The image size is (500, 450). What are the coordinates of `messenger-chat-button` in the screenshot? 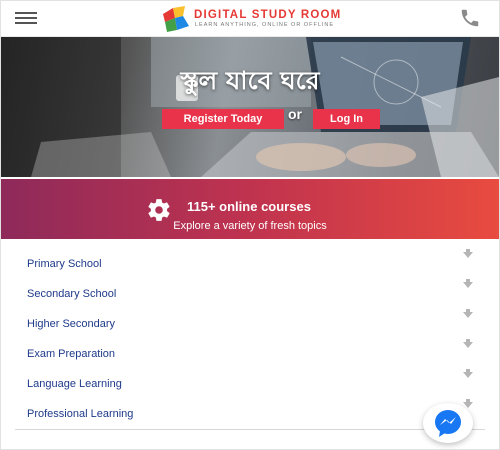 It's located at (448, 423).